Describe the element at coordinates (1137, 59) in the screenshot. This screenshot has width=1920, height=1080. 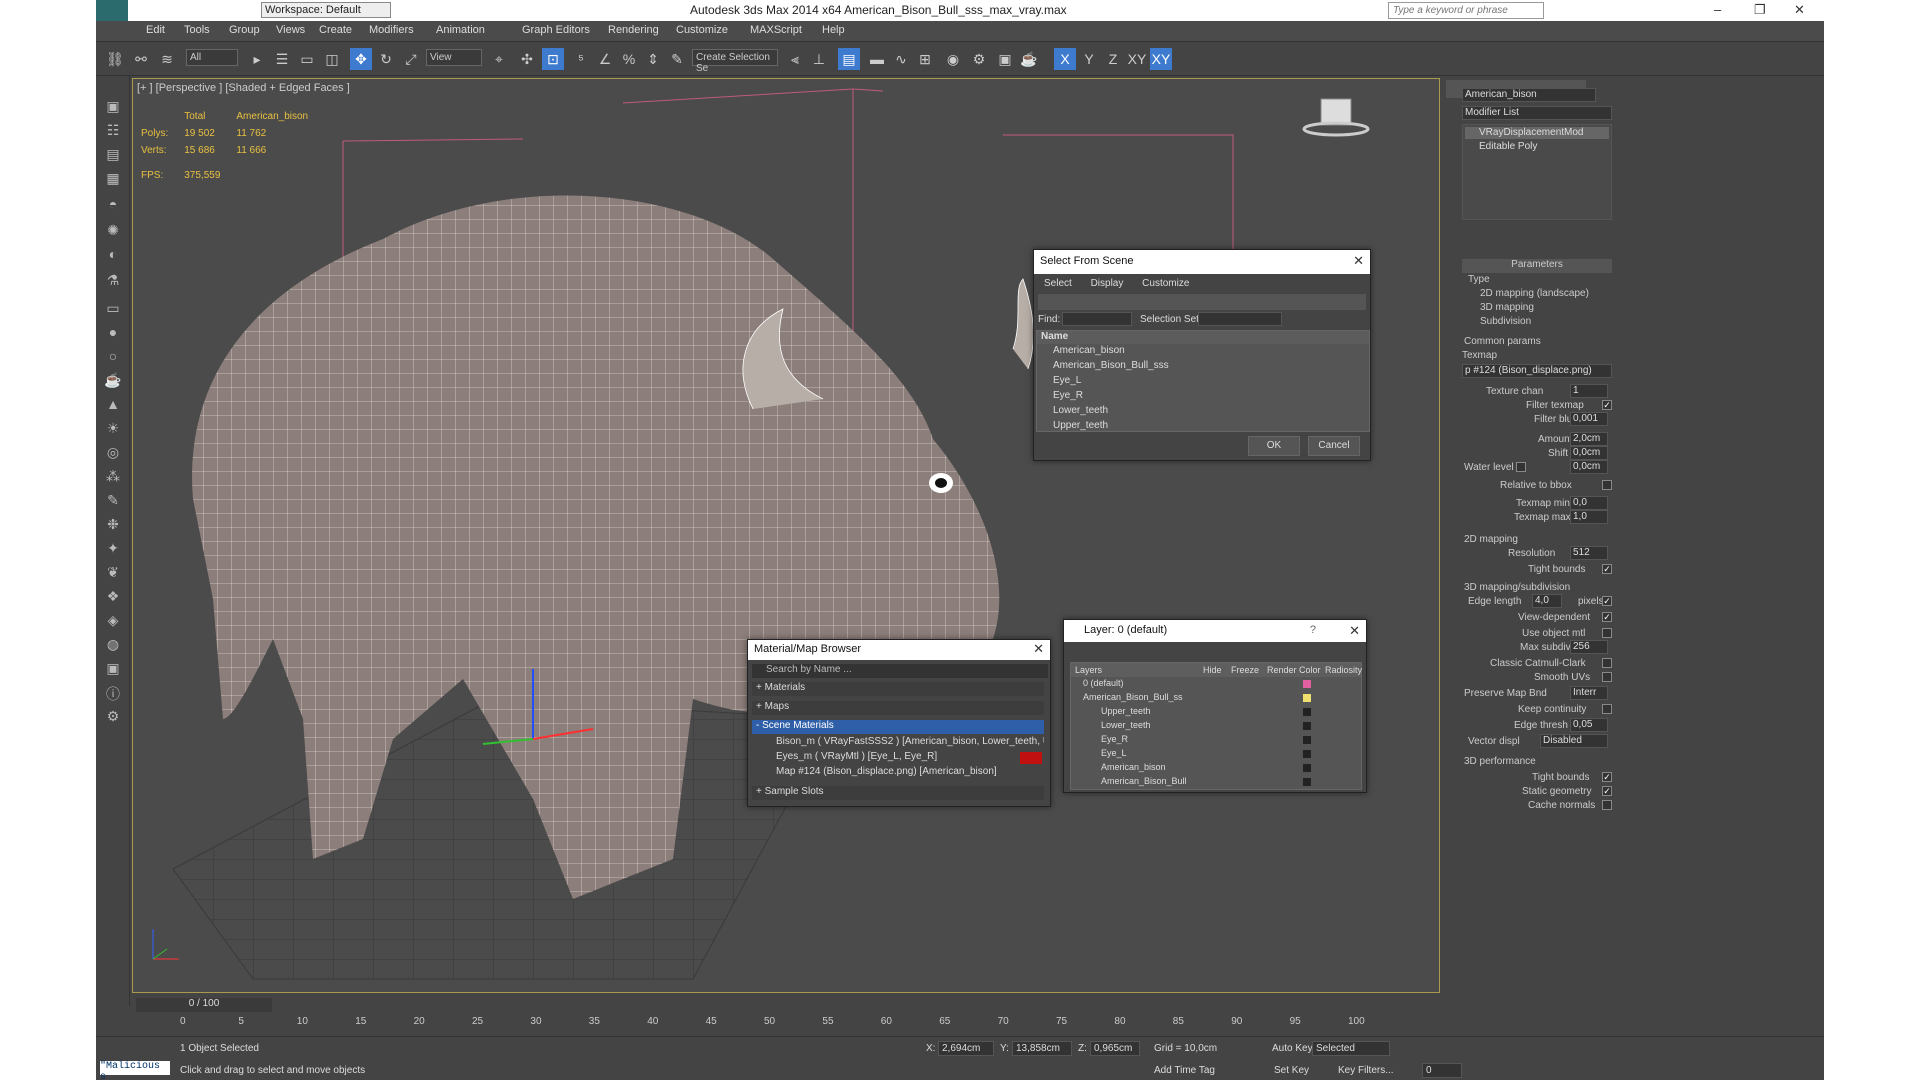
I see `axis-xy-button: XY` at that location.